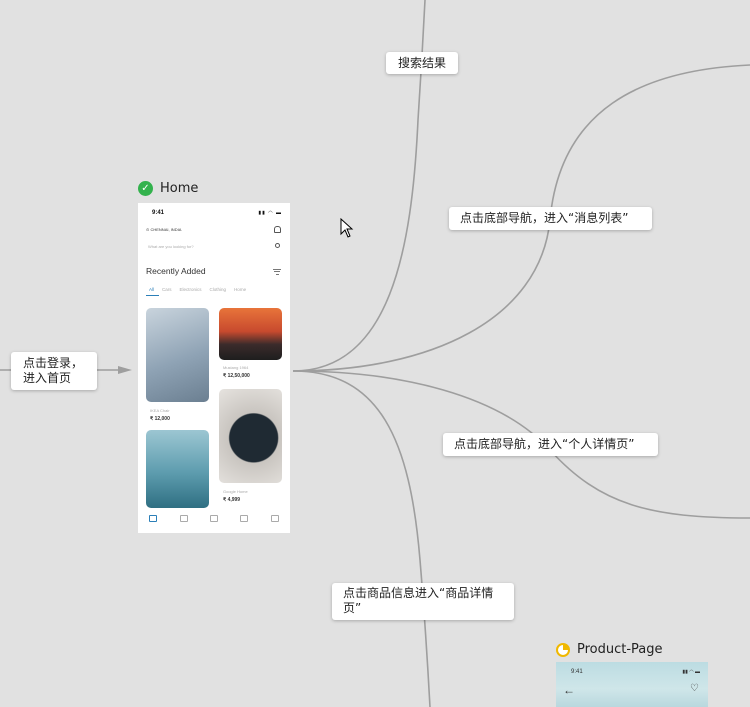  What do you see at coordinates (418, 593) in the screenshot?
I see `note-product-line1: 点击商品信息进入“商品详情` at bounding box center [418, 593].